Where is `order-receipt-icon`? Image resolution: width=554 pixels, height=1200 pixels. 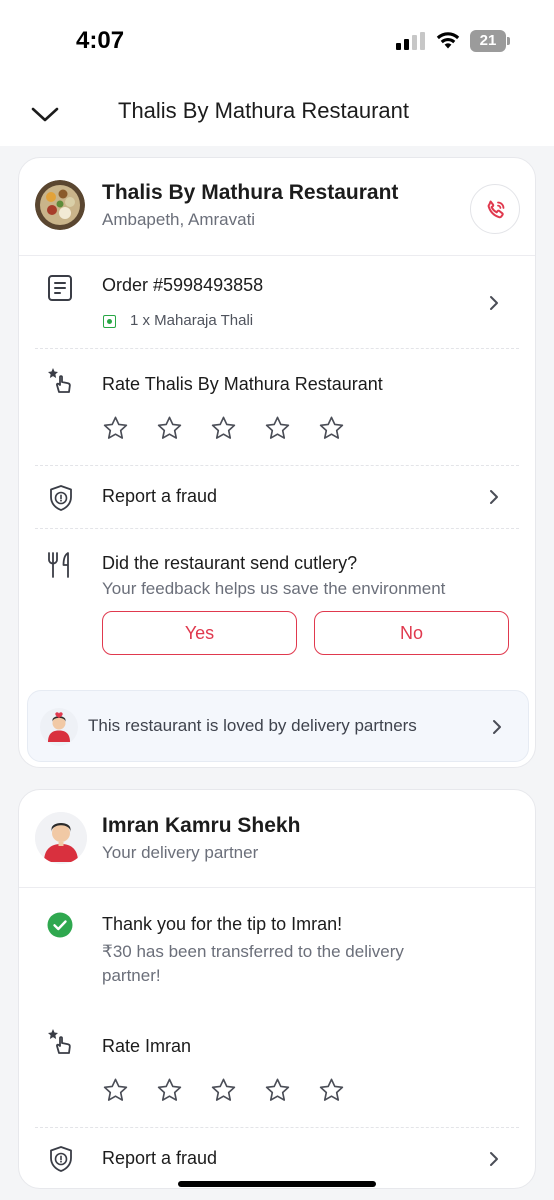 order-receipt-icon is located at coordinates (60, 288).